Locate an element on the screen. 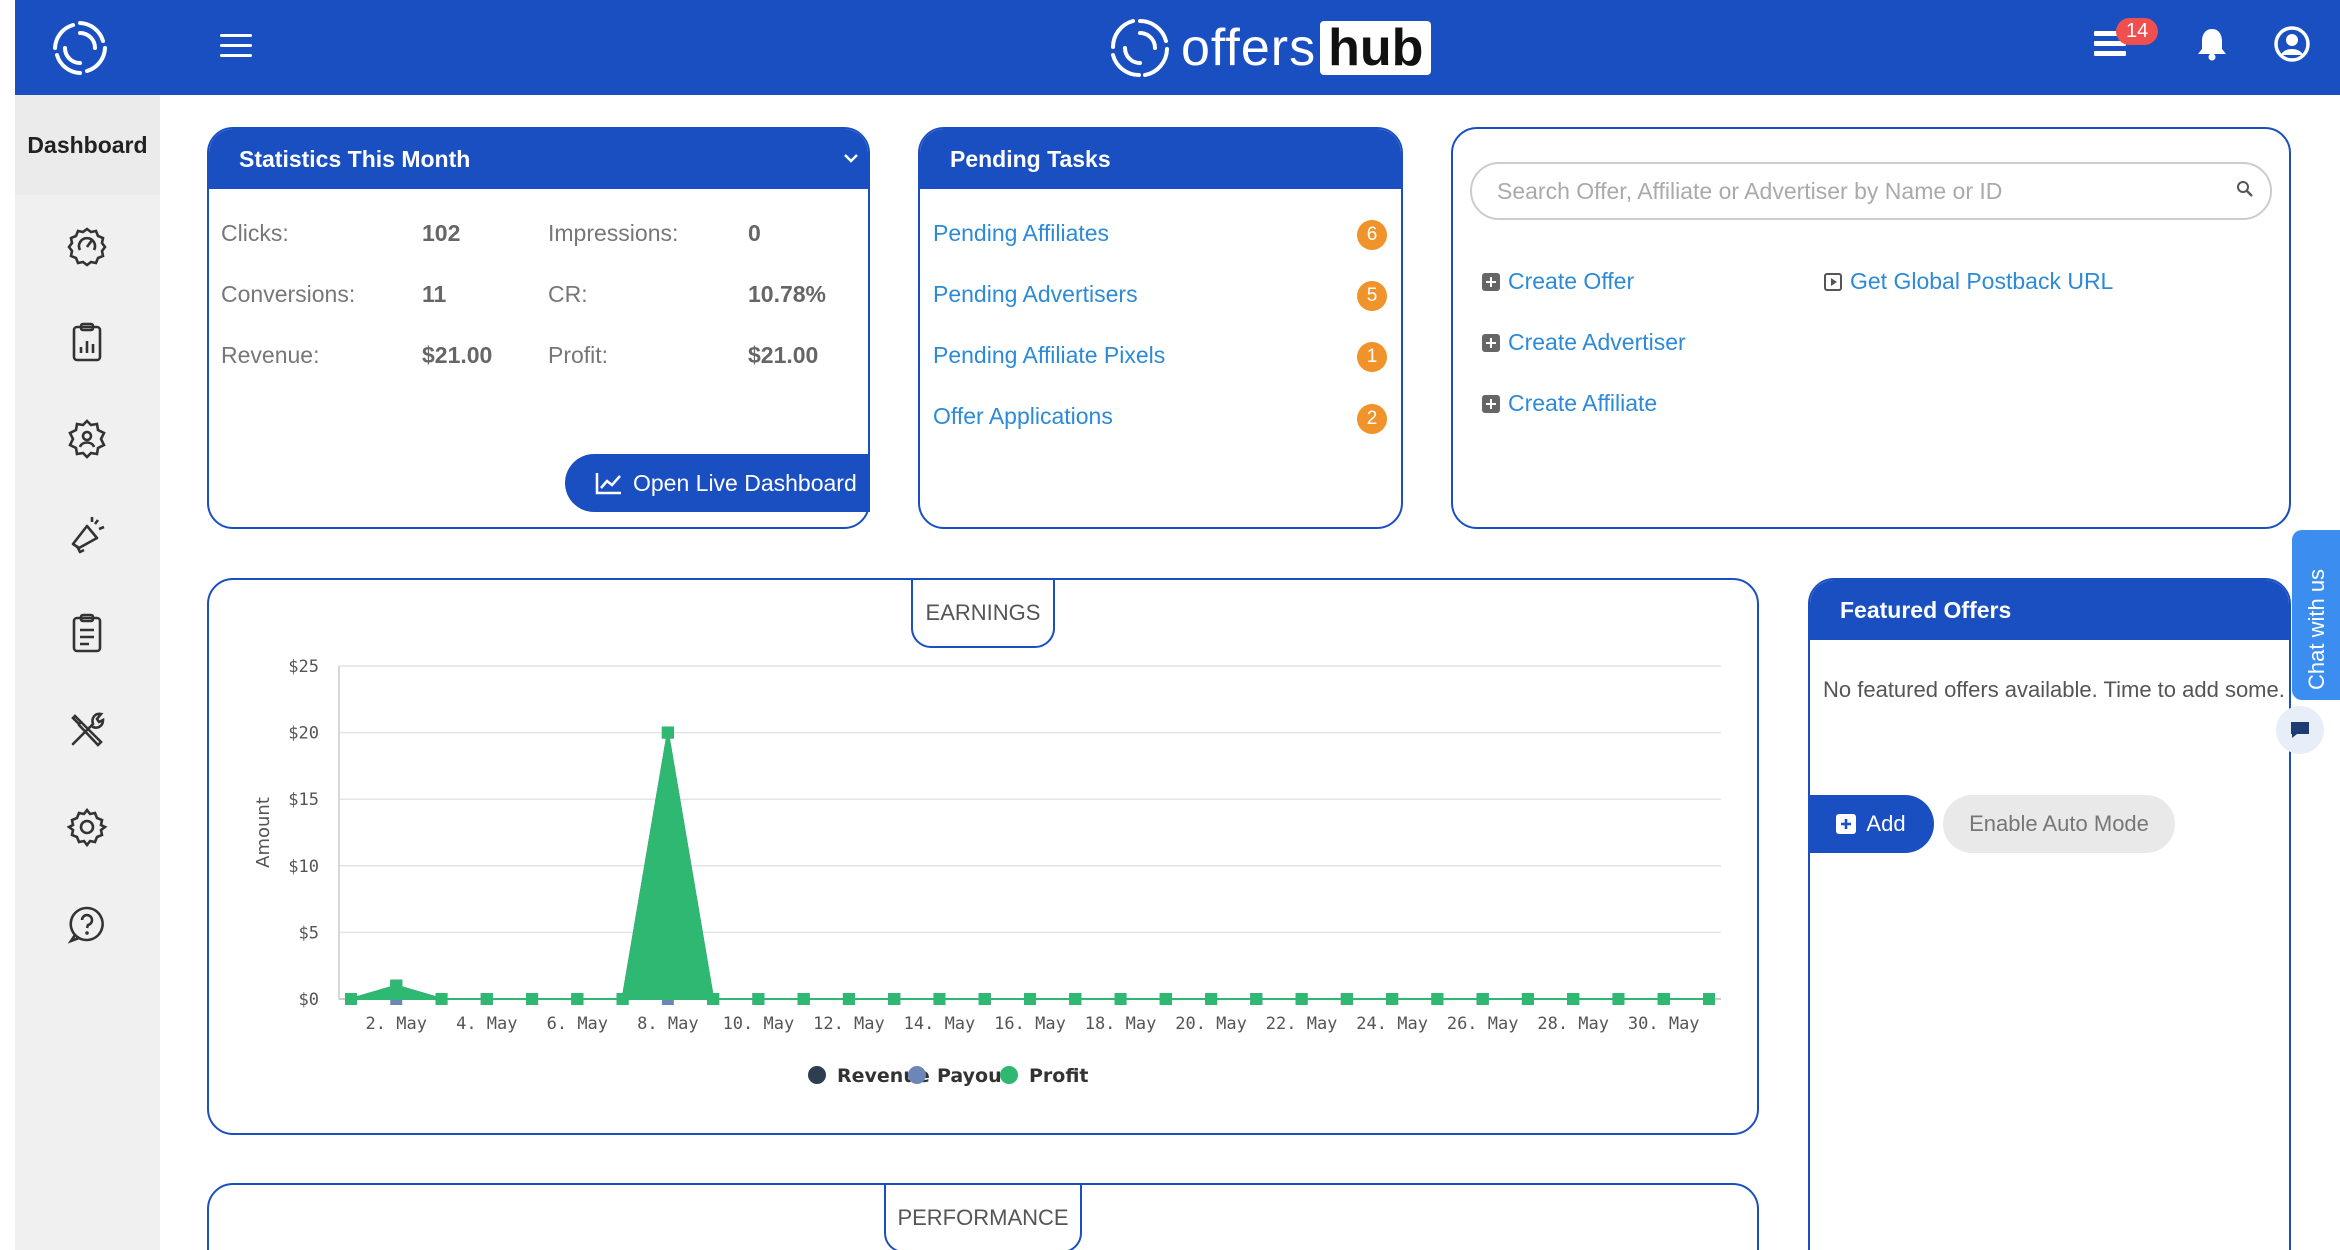  pending-affiliate-pixels-link: Pending Affiliate Pixels is located at coordinates (1049, 355).